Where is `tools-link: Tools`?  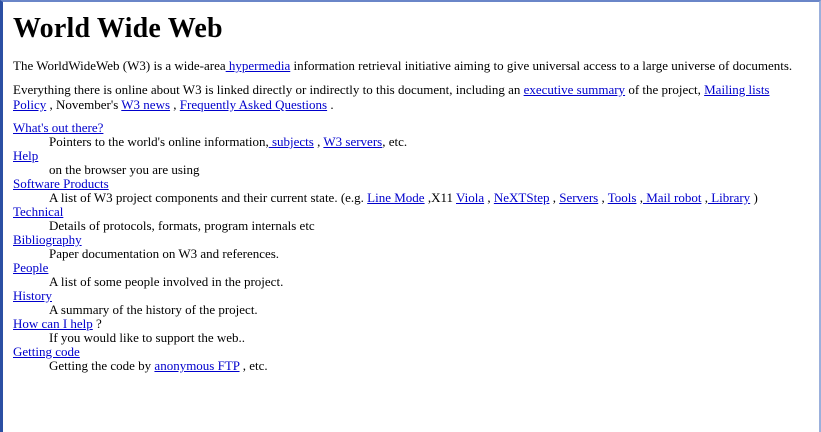
tools-link: Tools is located at coordinates (622, 197).